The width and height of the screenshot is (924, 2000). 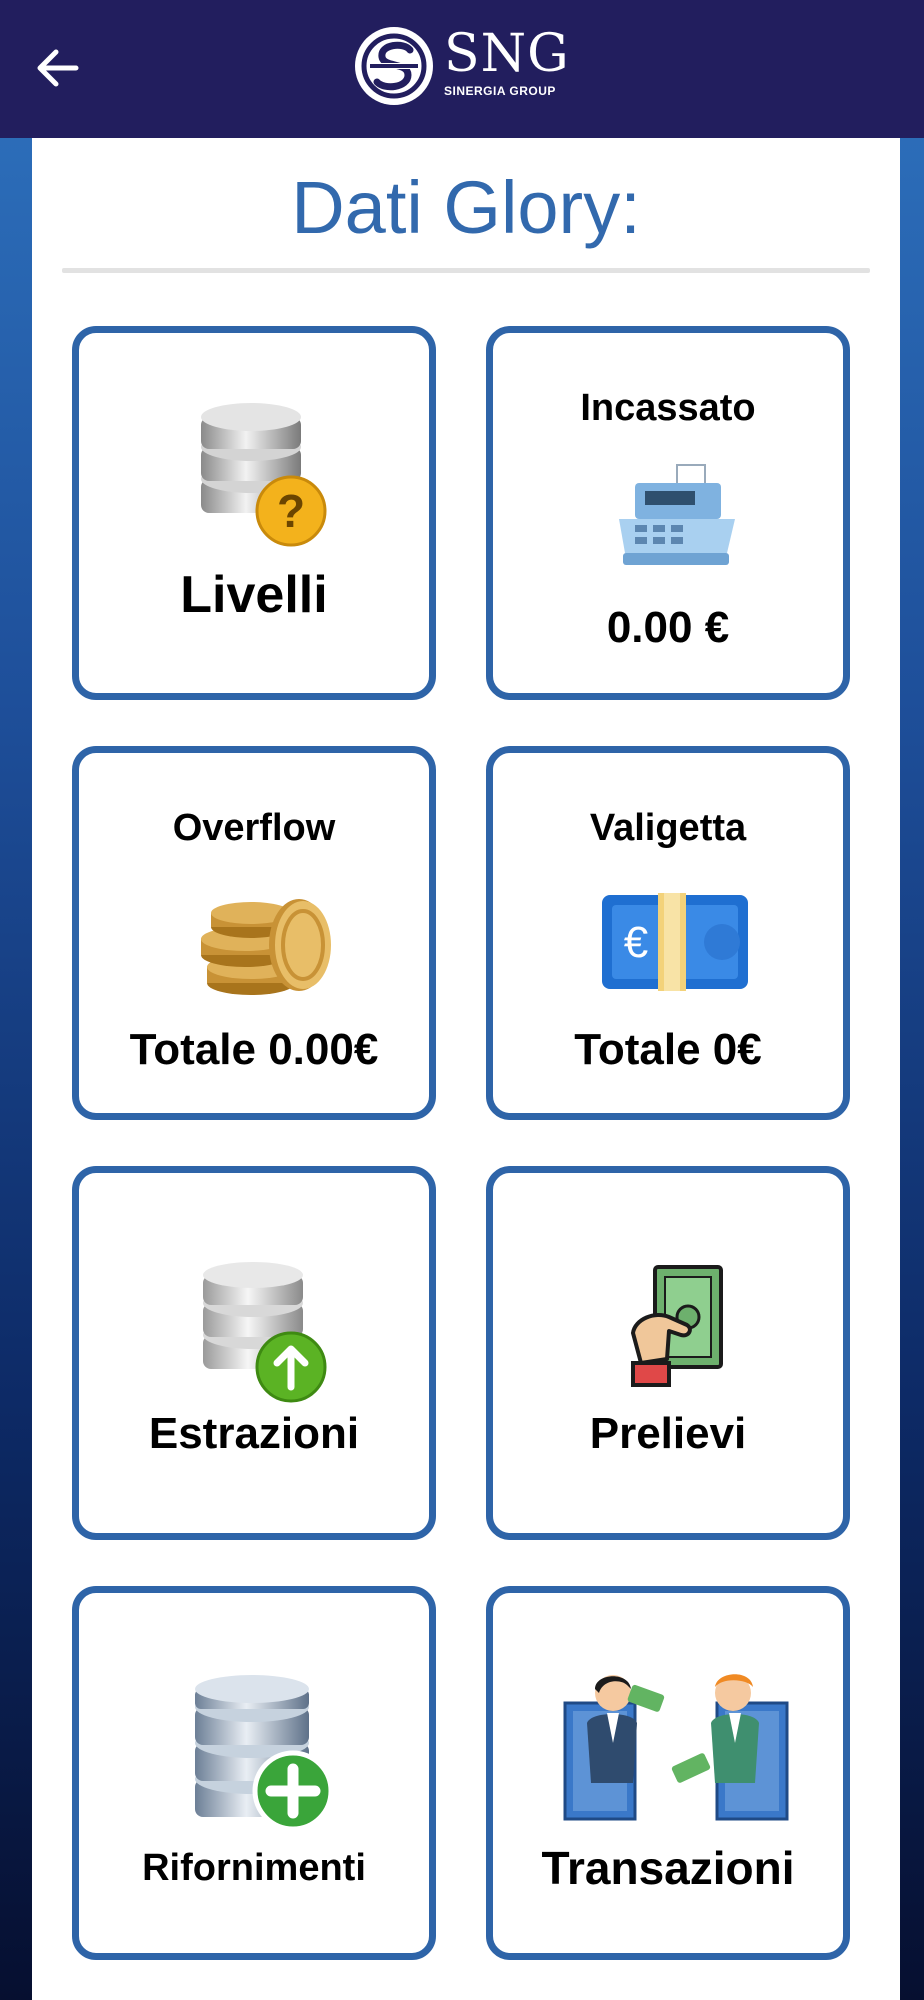 I want to click on sng-logo-mark-icon, so click(x=394, y=66).